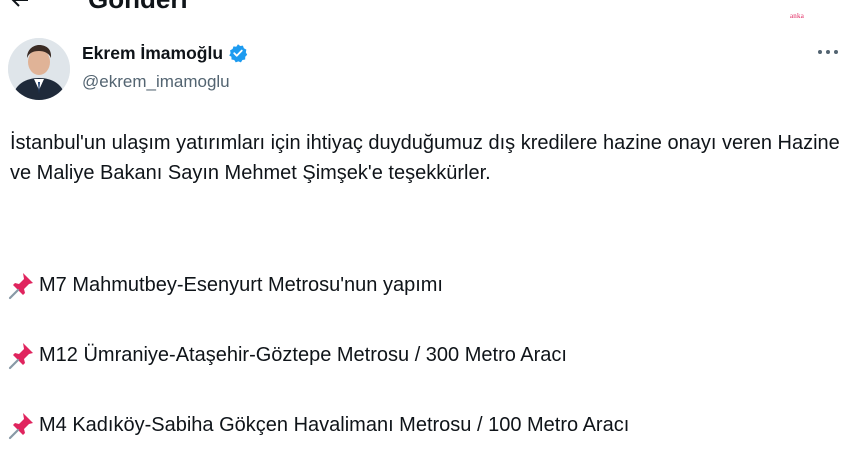  What do you see at coordinates (20, 6) in the screenshot?
I see `back-arrow-icon` at bounding box center [20, 6].